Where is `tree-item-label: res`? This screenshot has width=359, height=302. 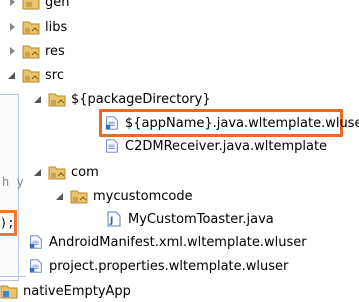
tree-item-label: res is located at coordinates (55, 51).